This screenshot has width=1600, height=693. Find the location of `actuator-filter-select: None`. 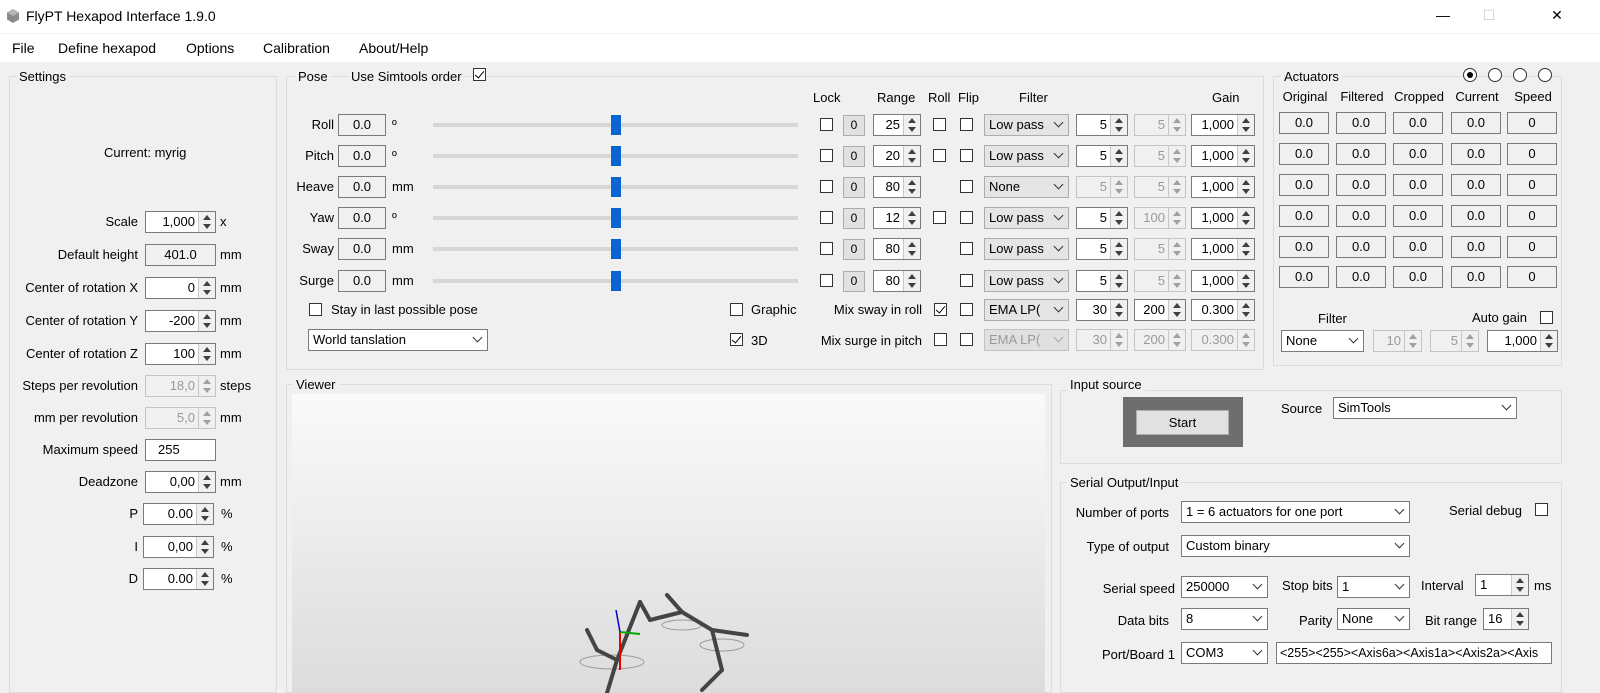

actuator-filter-select: None is located at coordinates (1322, 341).